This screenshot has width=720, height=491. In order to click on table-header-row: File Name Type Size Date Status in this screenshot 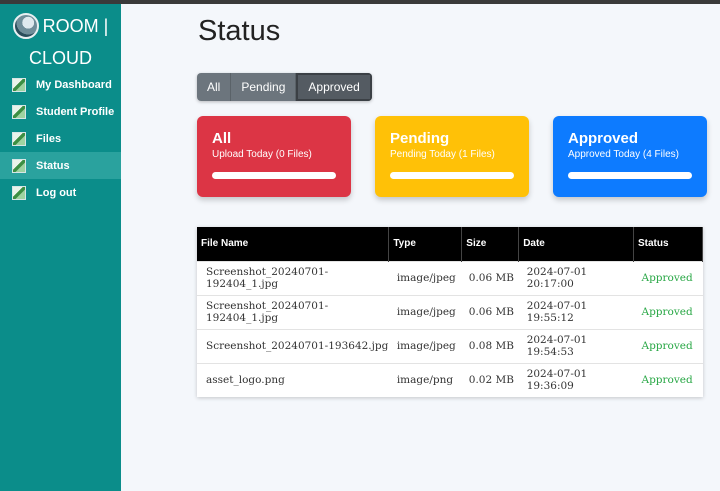, I will do `click(450, 244)`.